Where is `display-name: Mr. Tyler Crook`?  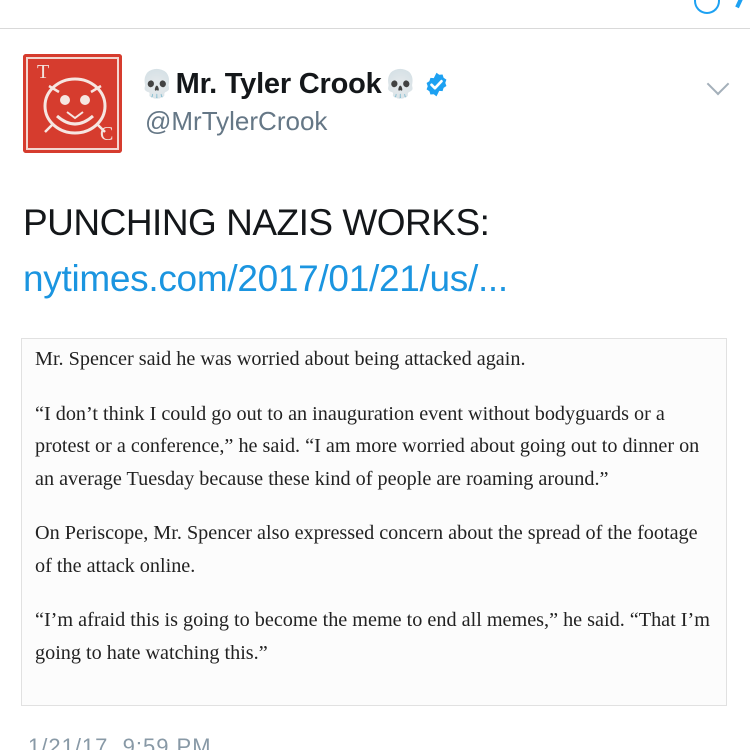
display-name: Mr. Tyler Crook is located at coordinates (279, 84).